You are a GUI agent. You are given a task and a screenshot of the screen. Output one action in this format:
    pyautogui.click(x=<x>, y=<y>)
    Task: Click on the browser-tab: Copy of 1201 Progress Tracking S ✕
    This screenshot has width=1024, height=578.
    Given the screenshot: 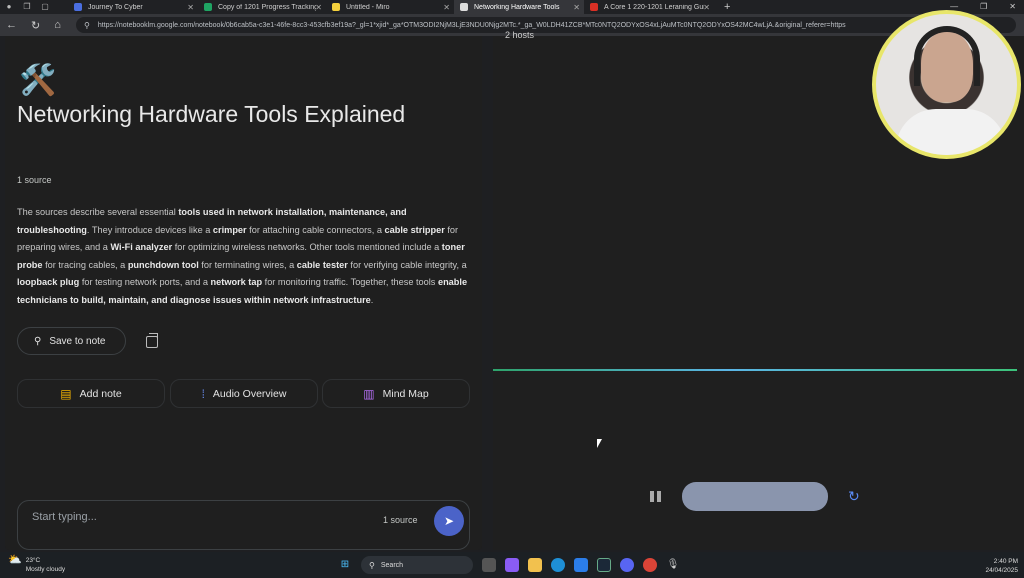 What is the action you would take?
    pyautogui.click(x=262, y=7)
    